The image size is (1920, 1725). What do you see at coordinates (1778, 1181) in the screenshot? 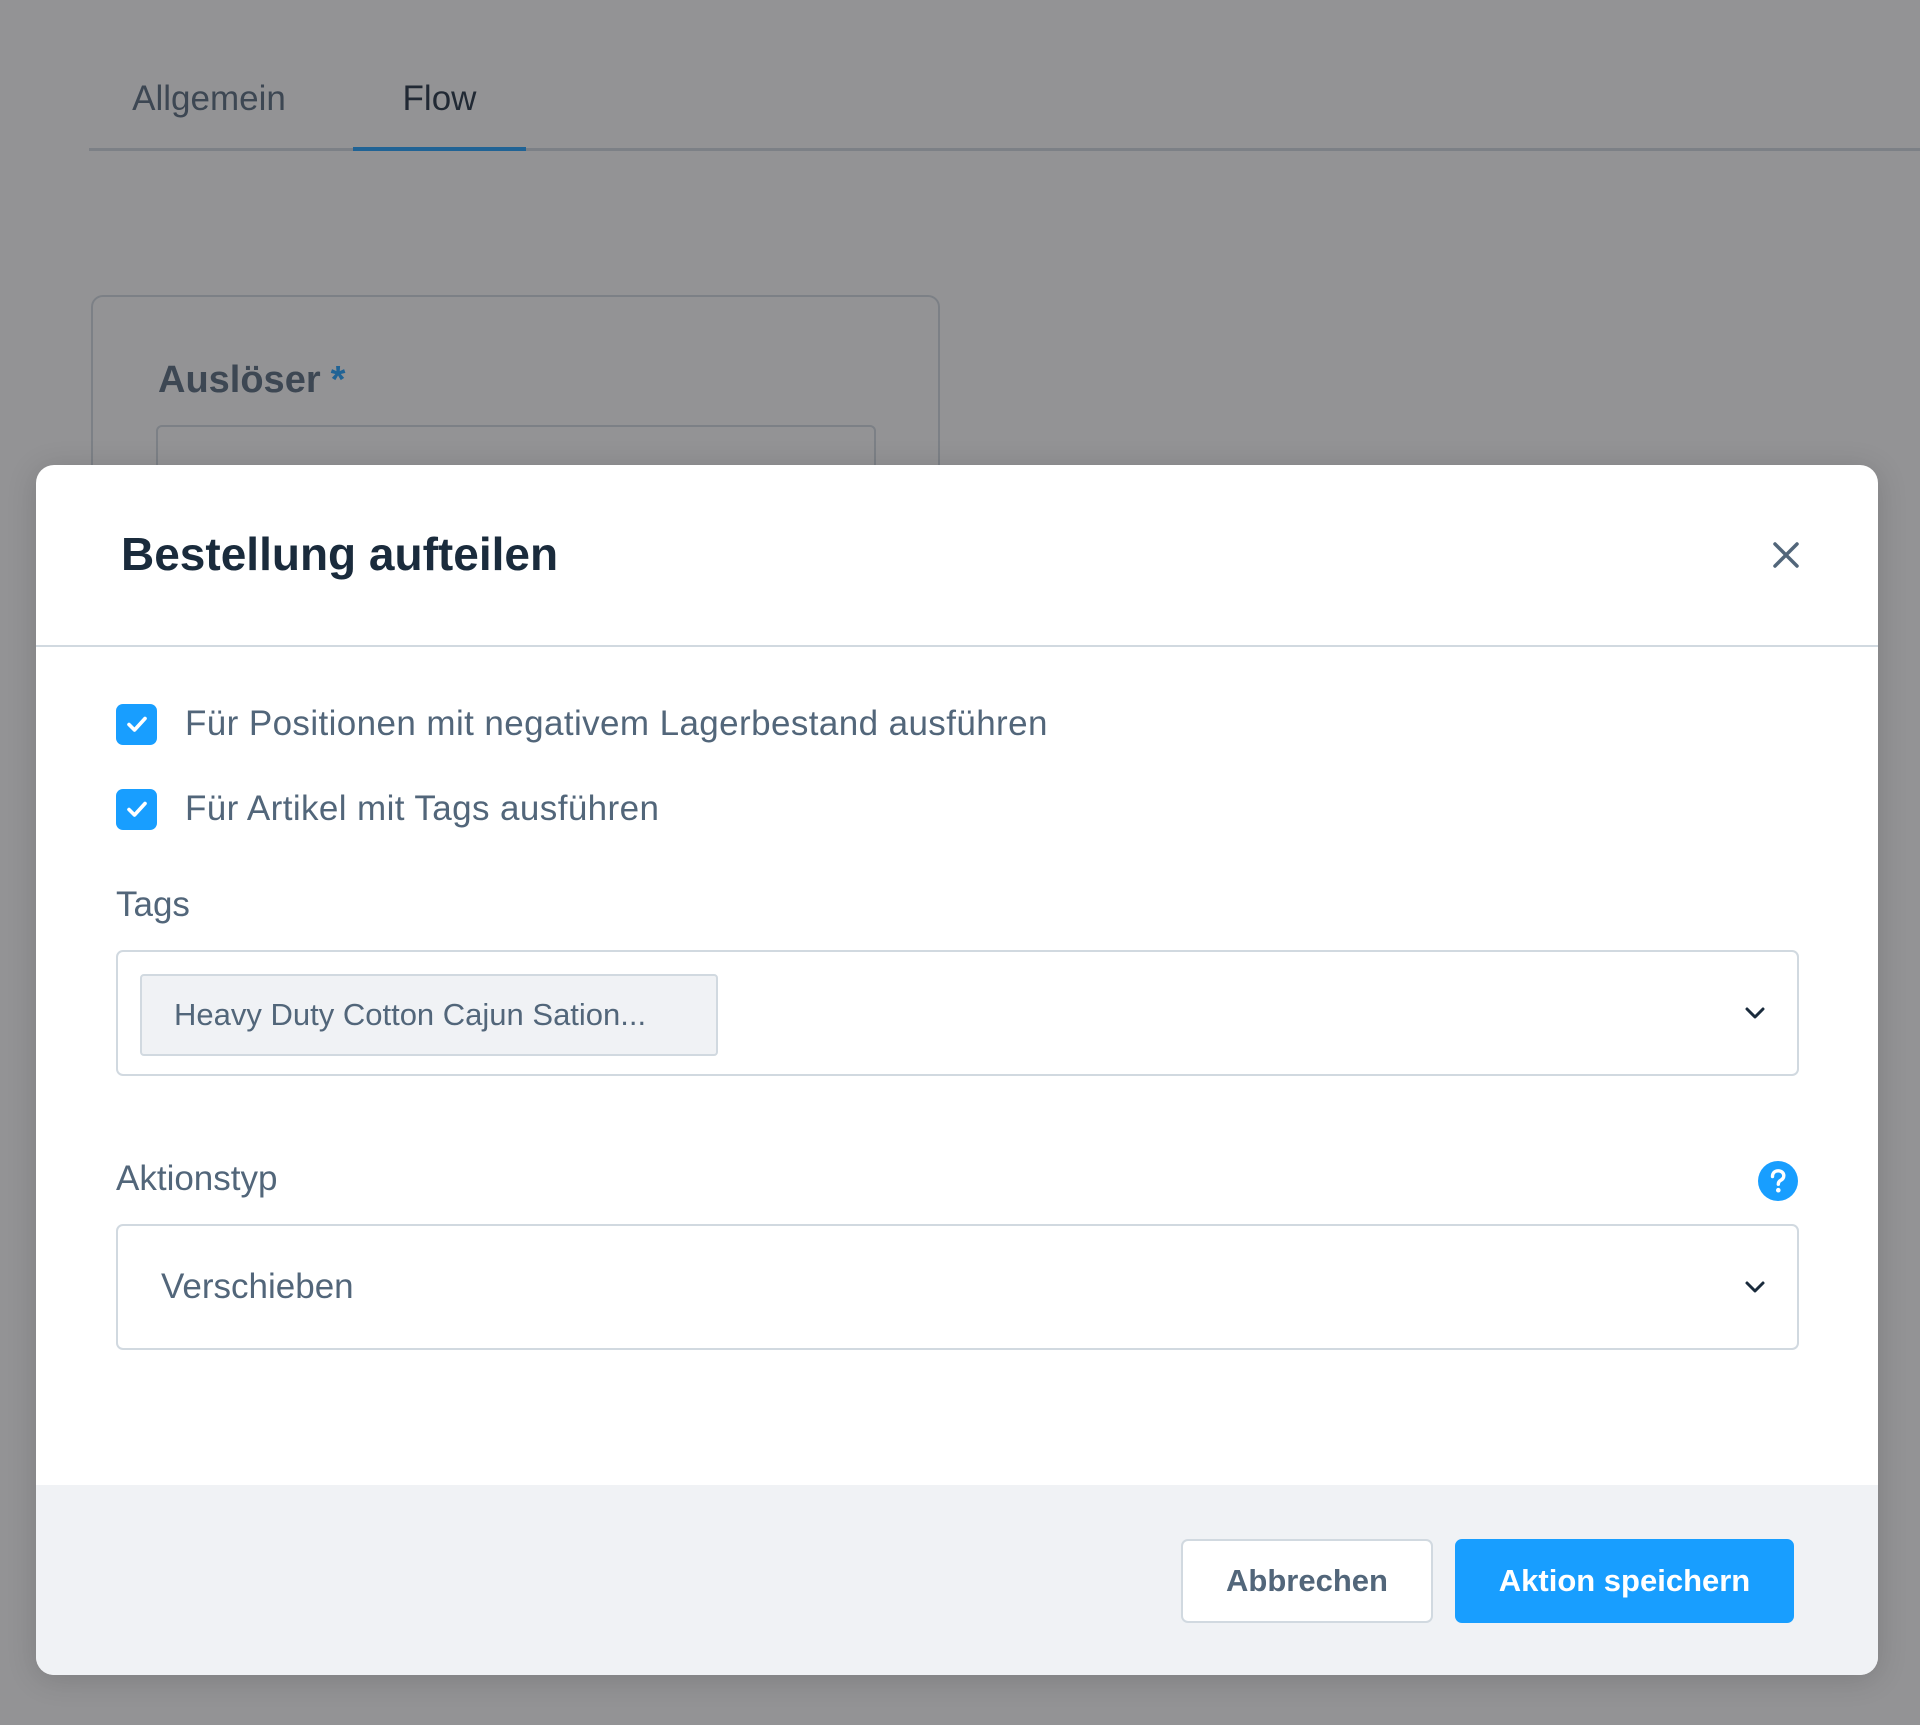
I see `help-icon` at bounding box center [1778, 1181].